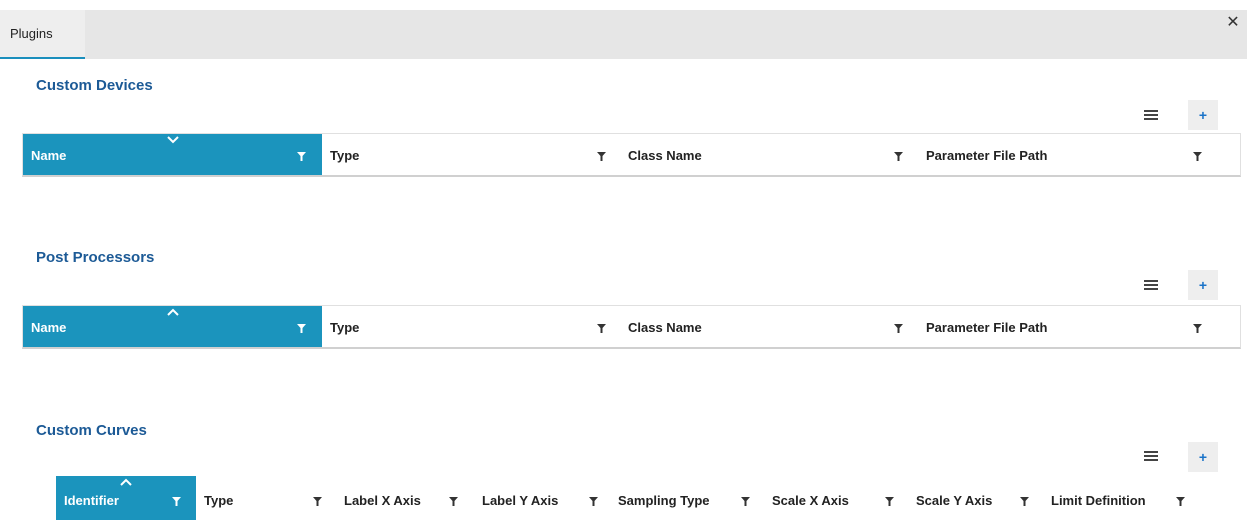 Image resolution: width=1247 pixels, height=528 pixels. Describe the element at coordinates (664, 500) in the screenshot. I see `column-label: Sampling Type` at that location.